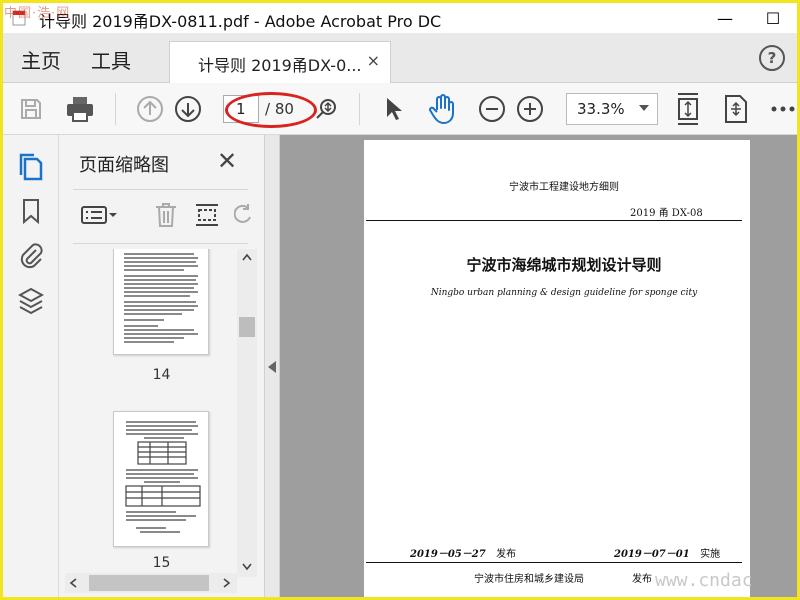  I want to click on implement-label: 实施, so click(710, 554).